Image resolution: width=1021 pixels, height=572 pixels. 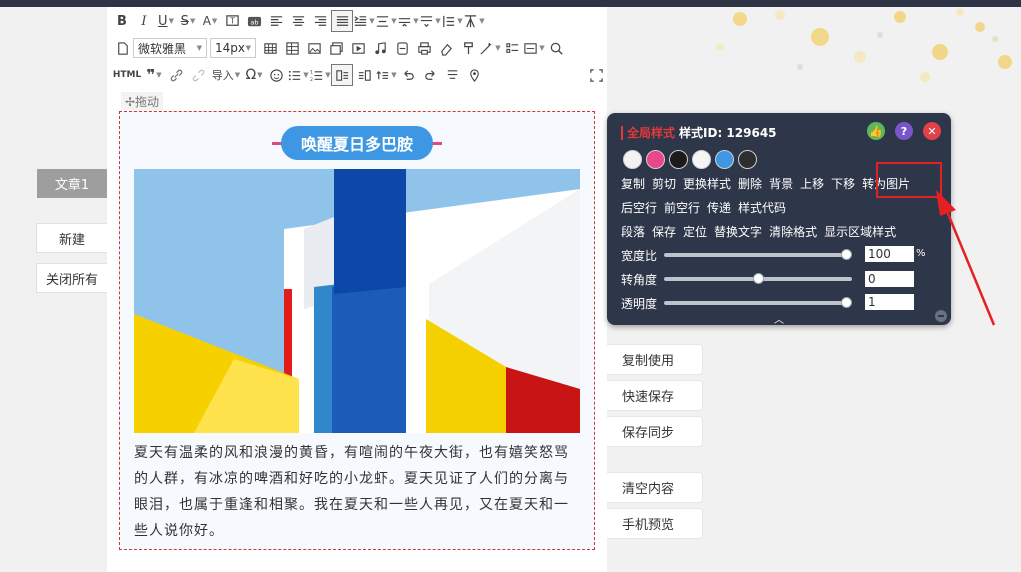 I want to click on clear-content-button: 清空内容, so click(x=655, y=487).